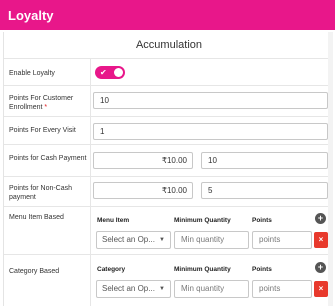 Image resolution: width=335 pixels, height=306 pixels. Describe the element at coordinates (41, 193) in the screenshot. I see `non-cash-payment-label: Points for Non-Cash payment` at that location.